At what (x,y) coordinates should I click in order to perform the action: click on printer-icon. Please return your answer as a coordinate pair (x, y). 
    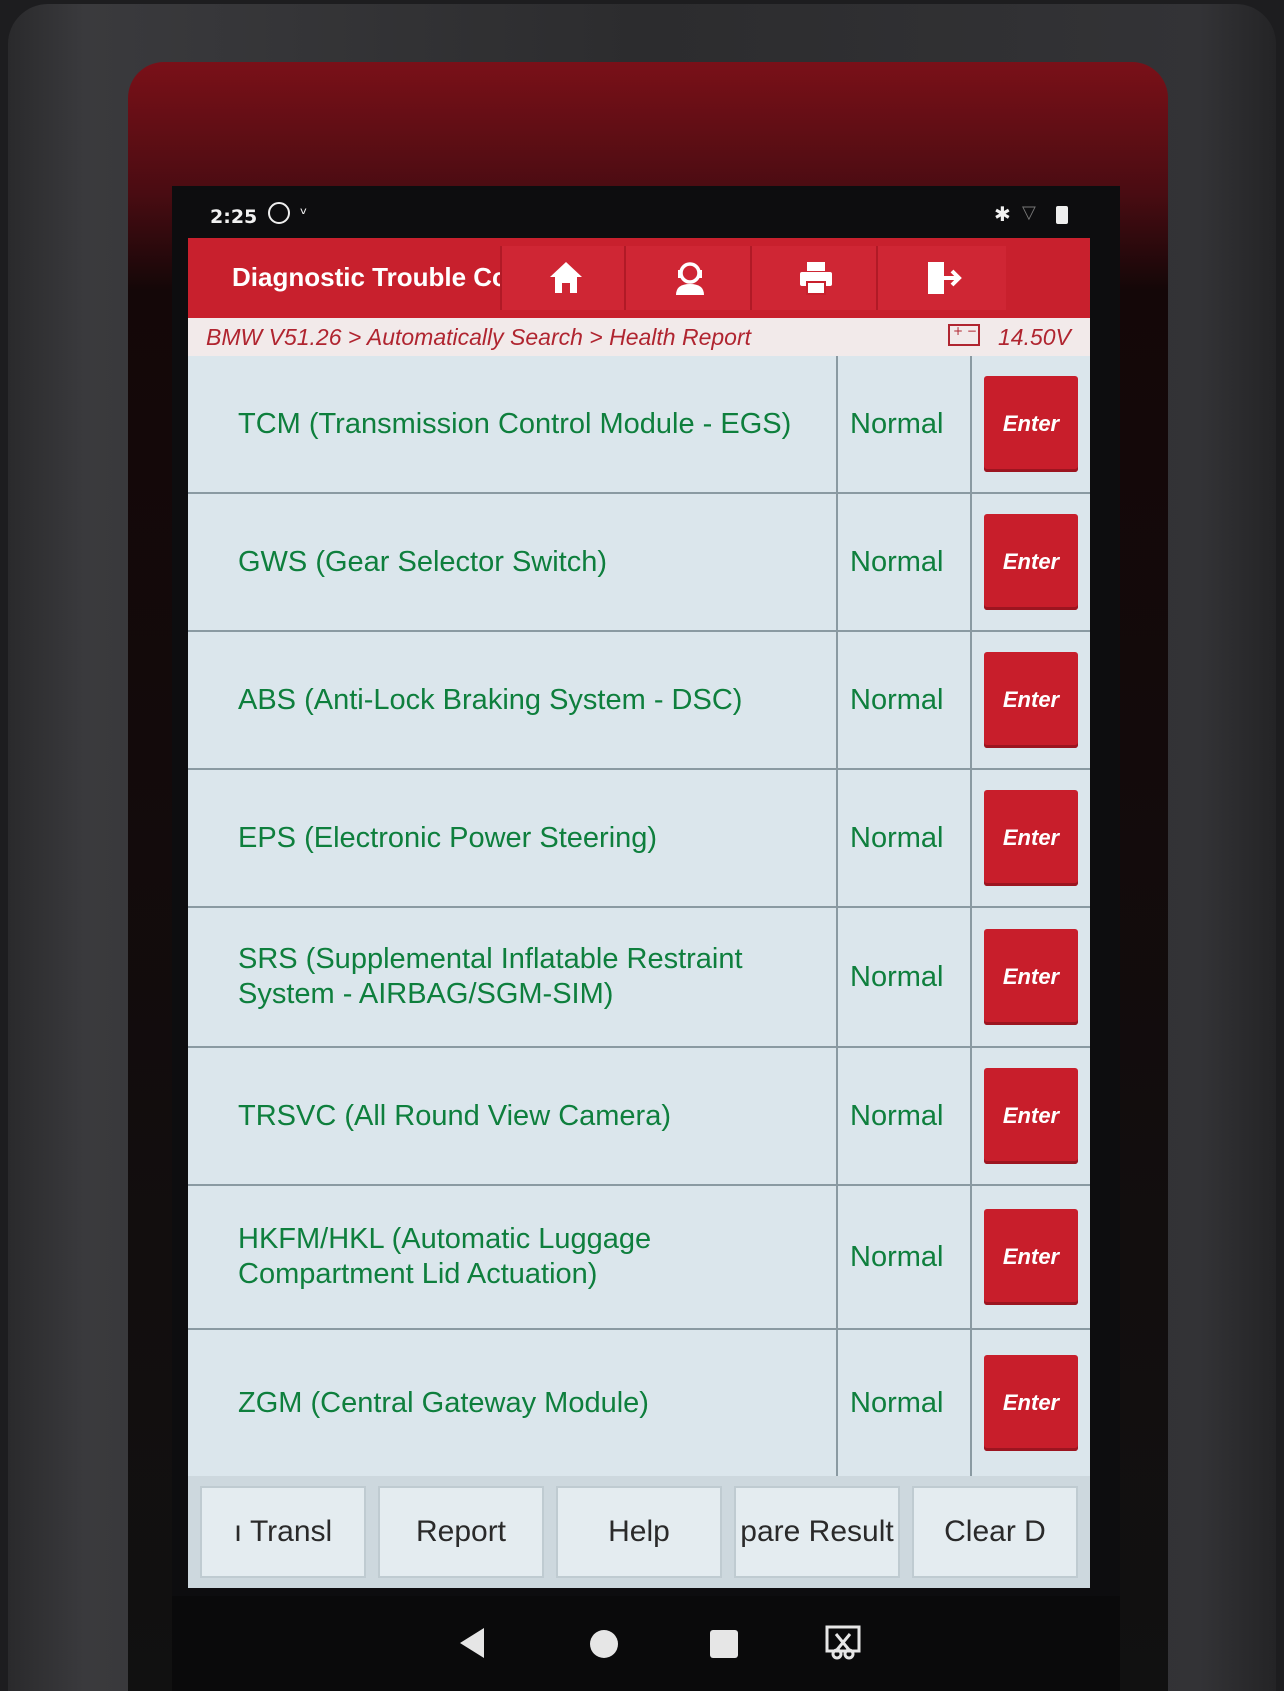
    Looking at the image, I should click on (816, 278).